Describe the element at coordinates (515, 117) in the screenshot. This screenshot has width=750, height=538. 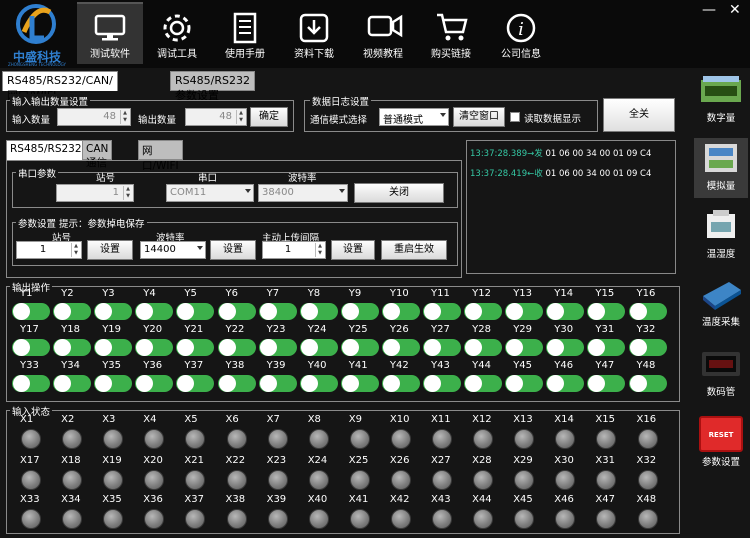
I see `read-display-checkbox` at that location.